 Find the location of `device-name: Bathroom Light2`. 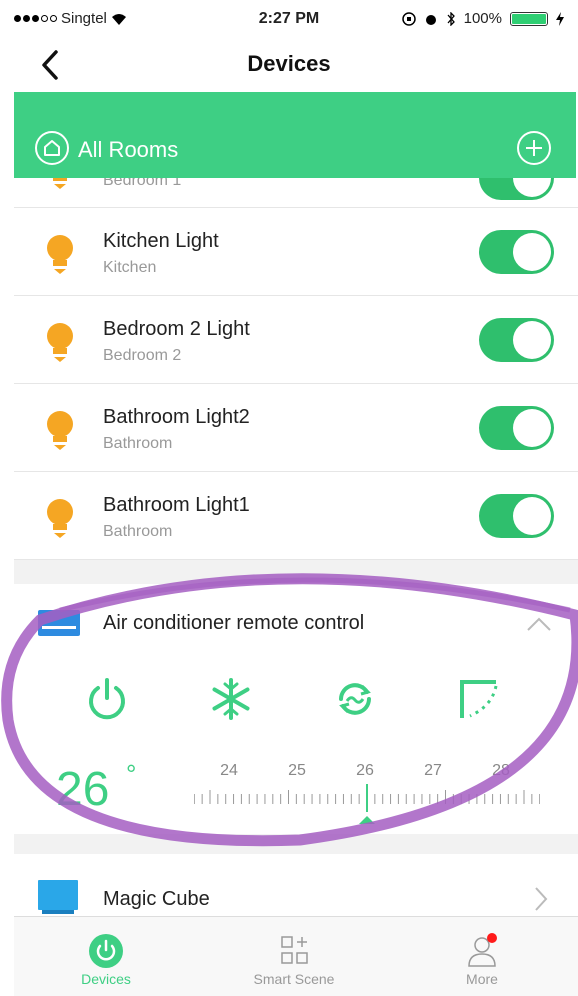

device-name: Bathroom Light2 is located at coordinates (176, 417).